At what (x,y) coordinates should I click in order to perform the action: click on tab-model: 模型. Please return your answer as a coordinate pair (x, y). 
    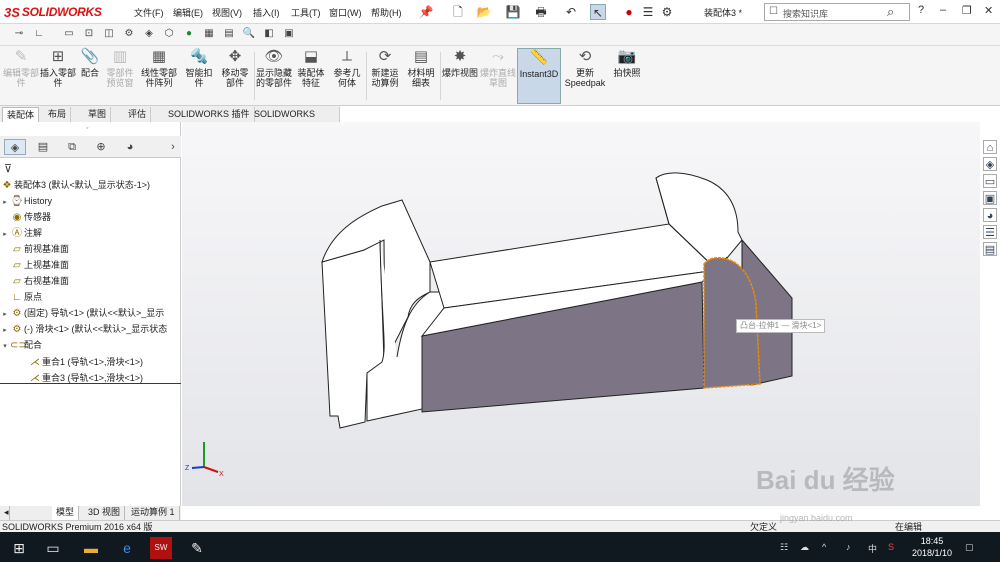
    Looking at the image, I should click on (66, 513).